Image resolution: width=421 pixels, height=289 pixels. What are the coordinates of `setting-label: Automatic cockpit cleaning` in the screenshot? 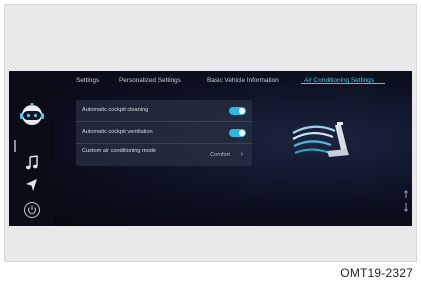 It's located at (115, 110).